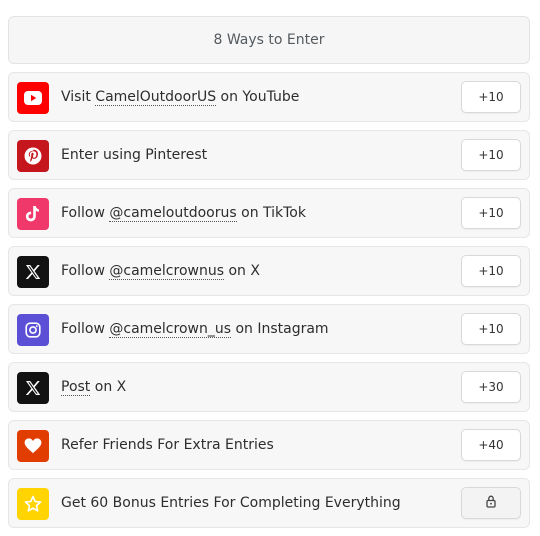  What do you see at coordinates (33, 98) in the screenshot?
I see `youtube-icon` at bounding box center [33, 98].